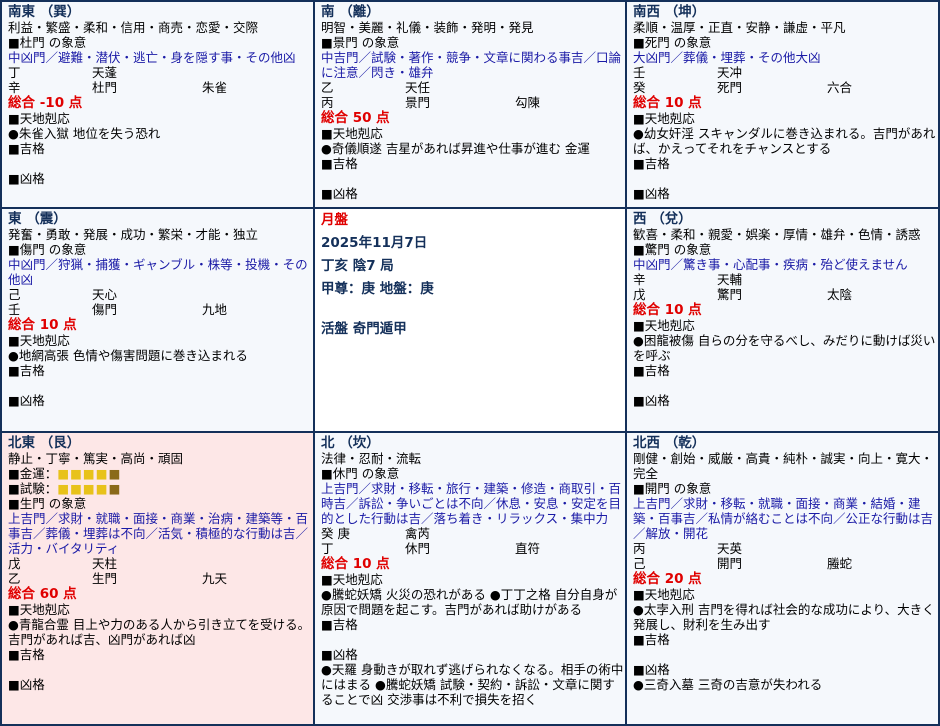  I want to click on palace-row-1: 乙天任, so click(376, 87).